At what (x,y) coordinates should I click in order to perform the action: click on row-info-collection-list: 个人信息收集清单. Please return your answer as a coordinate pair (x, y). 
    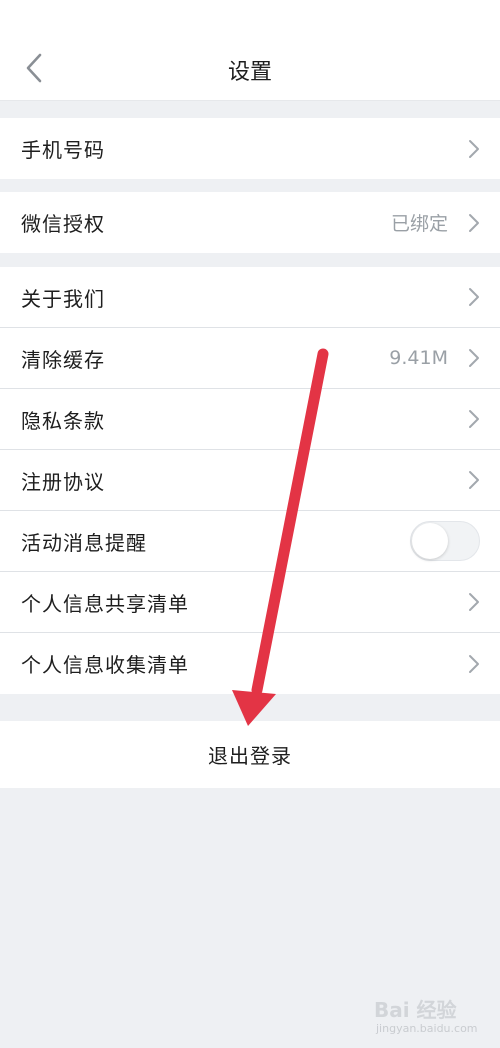
    Looking at the image, I should click on (250, 663).